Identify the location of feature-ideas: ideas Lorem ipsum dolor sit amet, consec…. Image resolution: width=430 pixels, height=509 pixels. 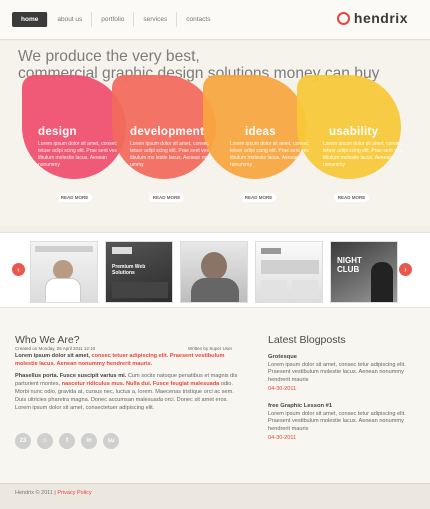
(273, 147).